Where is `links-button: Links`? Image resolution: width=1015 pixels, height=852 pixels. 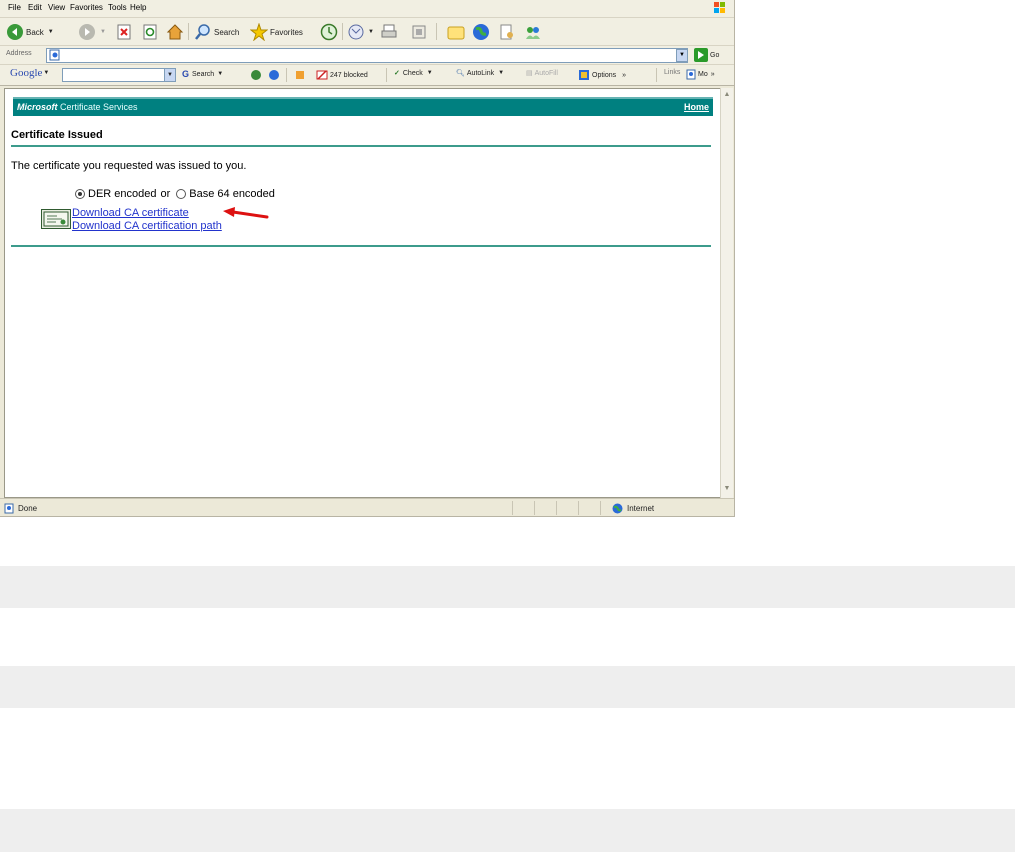 links-button: Links is located at coordinates (672, 72).